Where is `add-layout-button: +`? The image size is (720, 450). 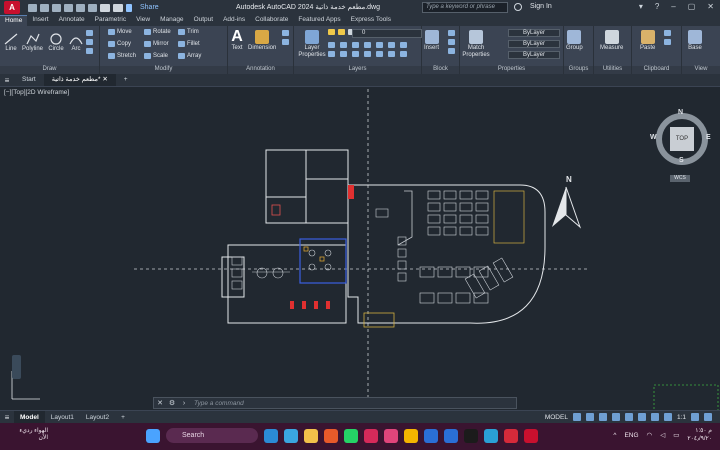
add-layout-button: + is located at coordinates (123, 417).